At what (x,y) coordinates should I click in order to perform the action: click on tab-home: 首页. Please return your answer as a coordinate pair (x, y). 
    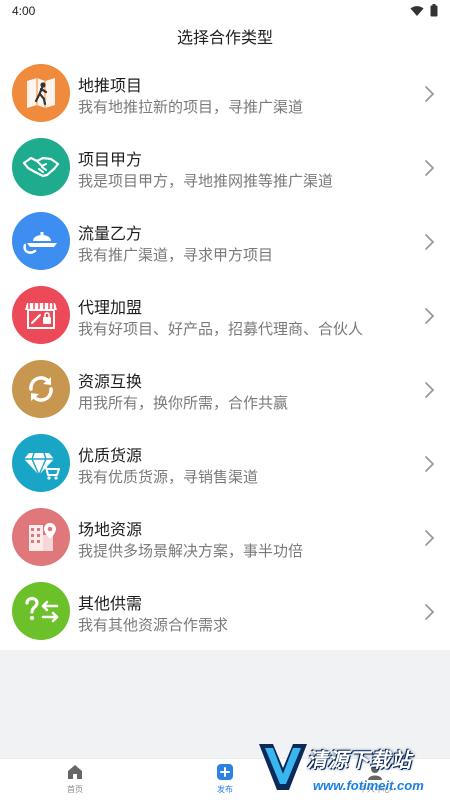
    Looking at the image, I should click on (75, 779).